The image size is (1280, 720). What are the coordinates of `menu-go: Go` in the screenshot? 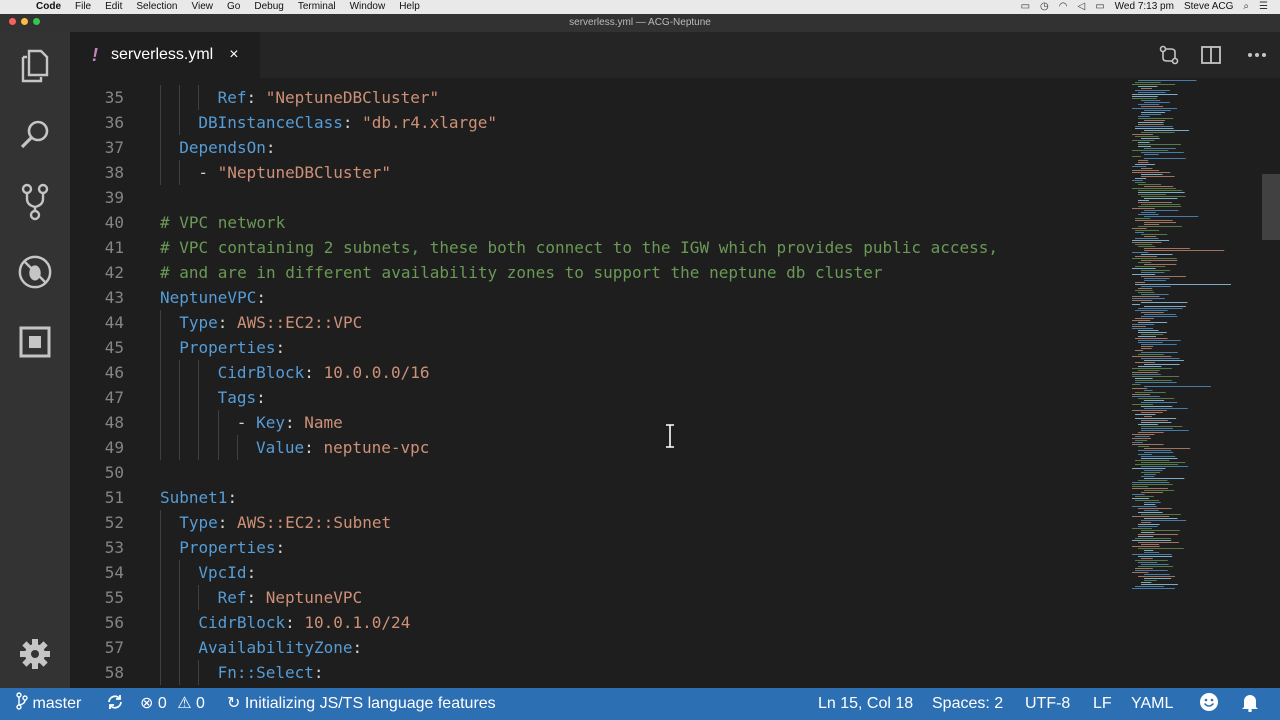 It's located at (233, 7).